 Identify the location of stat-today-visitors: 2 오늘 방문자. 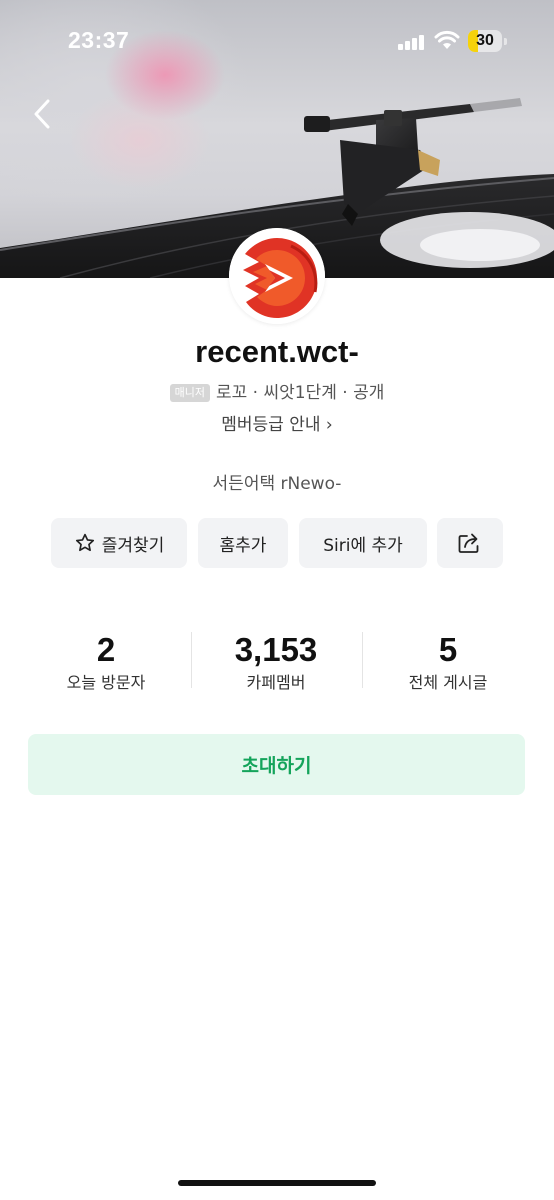
(106, 662).